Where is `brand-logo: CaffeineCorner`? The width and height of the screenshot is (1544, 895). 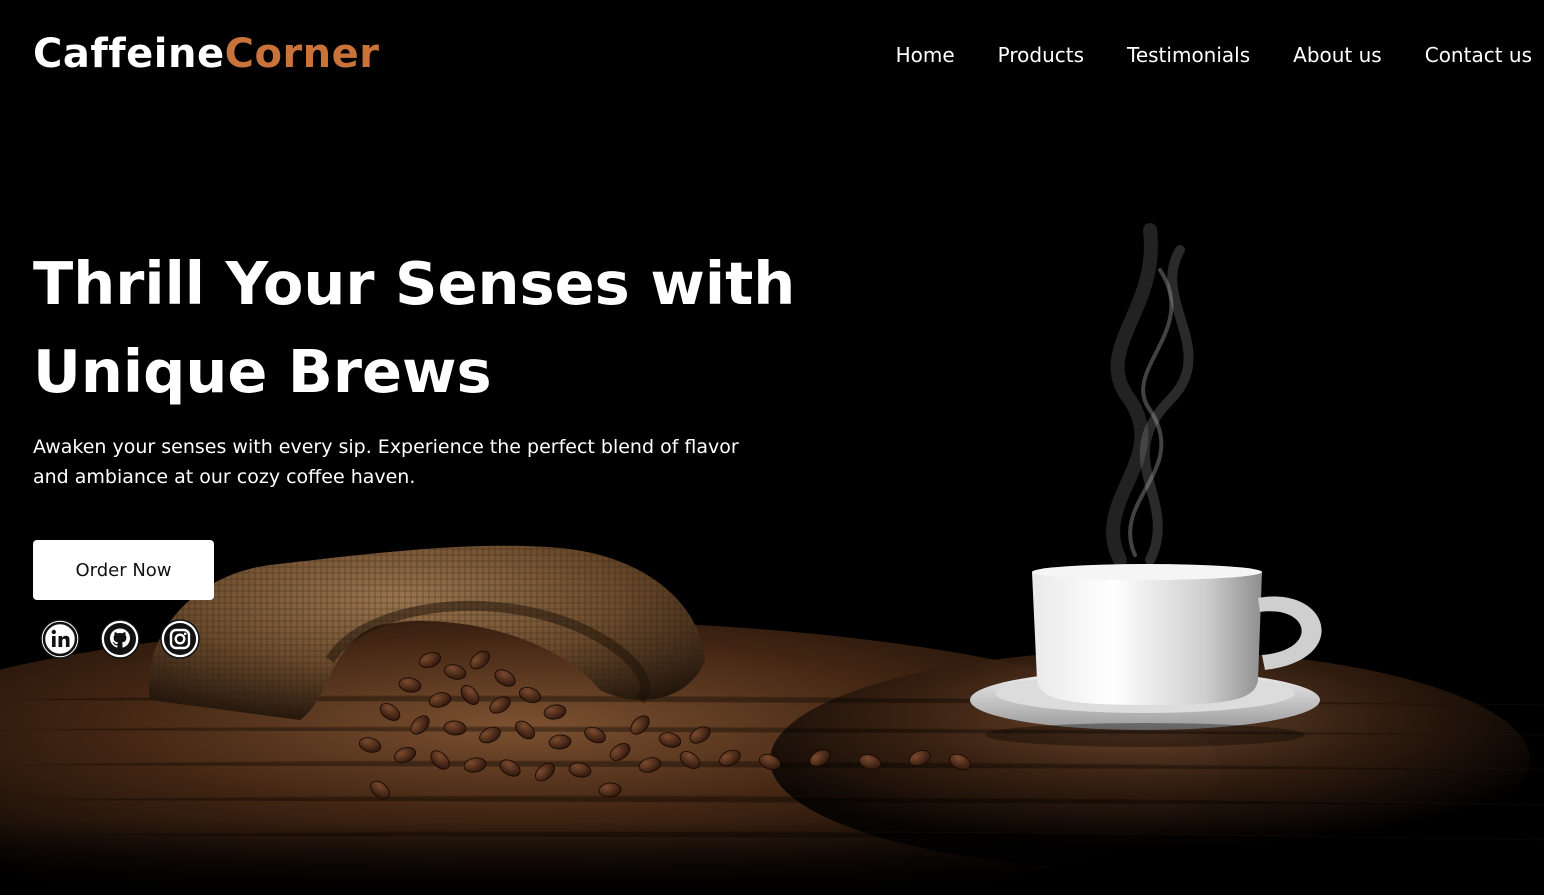
brand-logo: CaffeineCorner is located at coordinates (206, 54).